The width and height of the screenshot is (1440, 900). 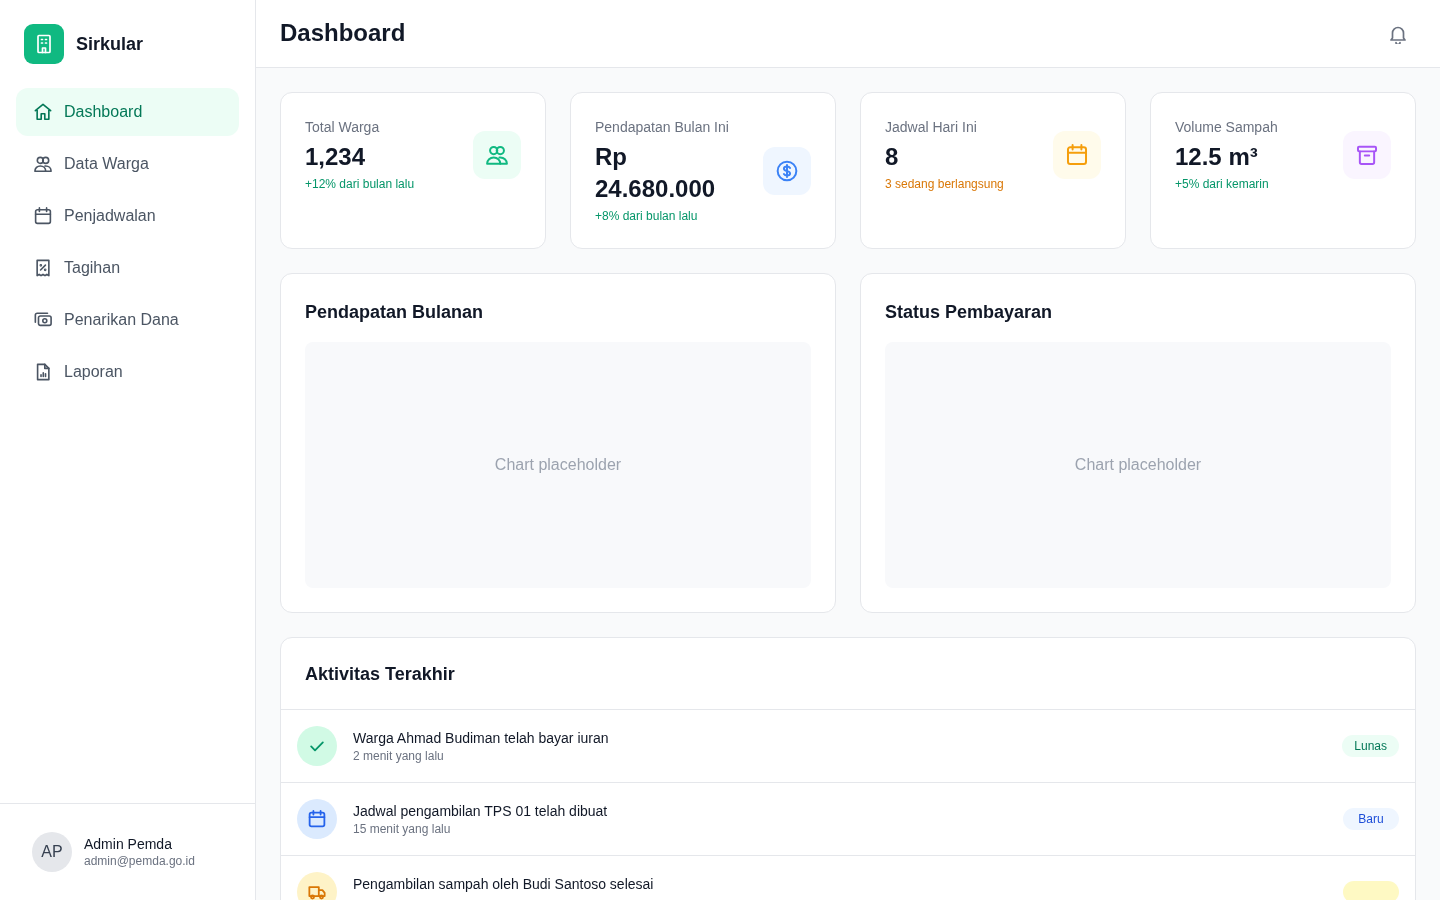 I want to click on truck-icon, so click(x=317, y=886).